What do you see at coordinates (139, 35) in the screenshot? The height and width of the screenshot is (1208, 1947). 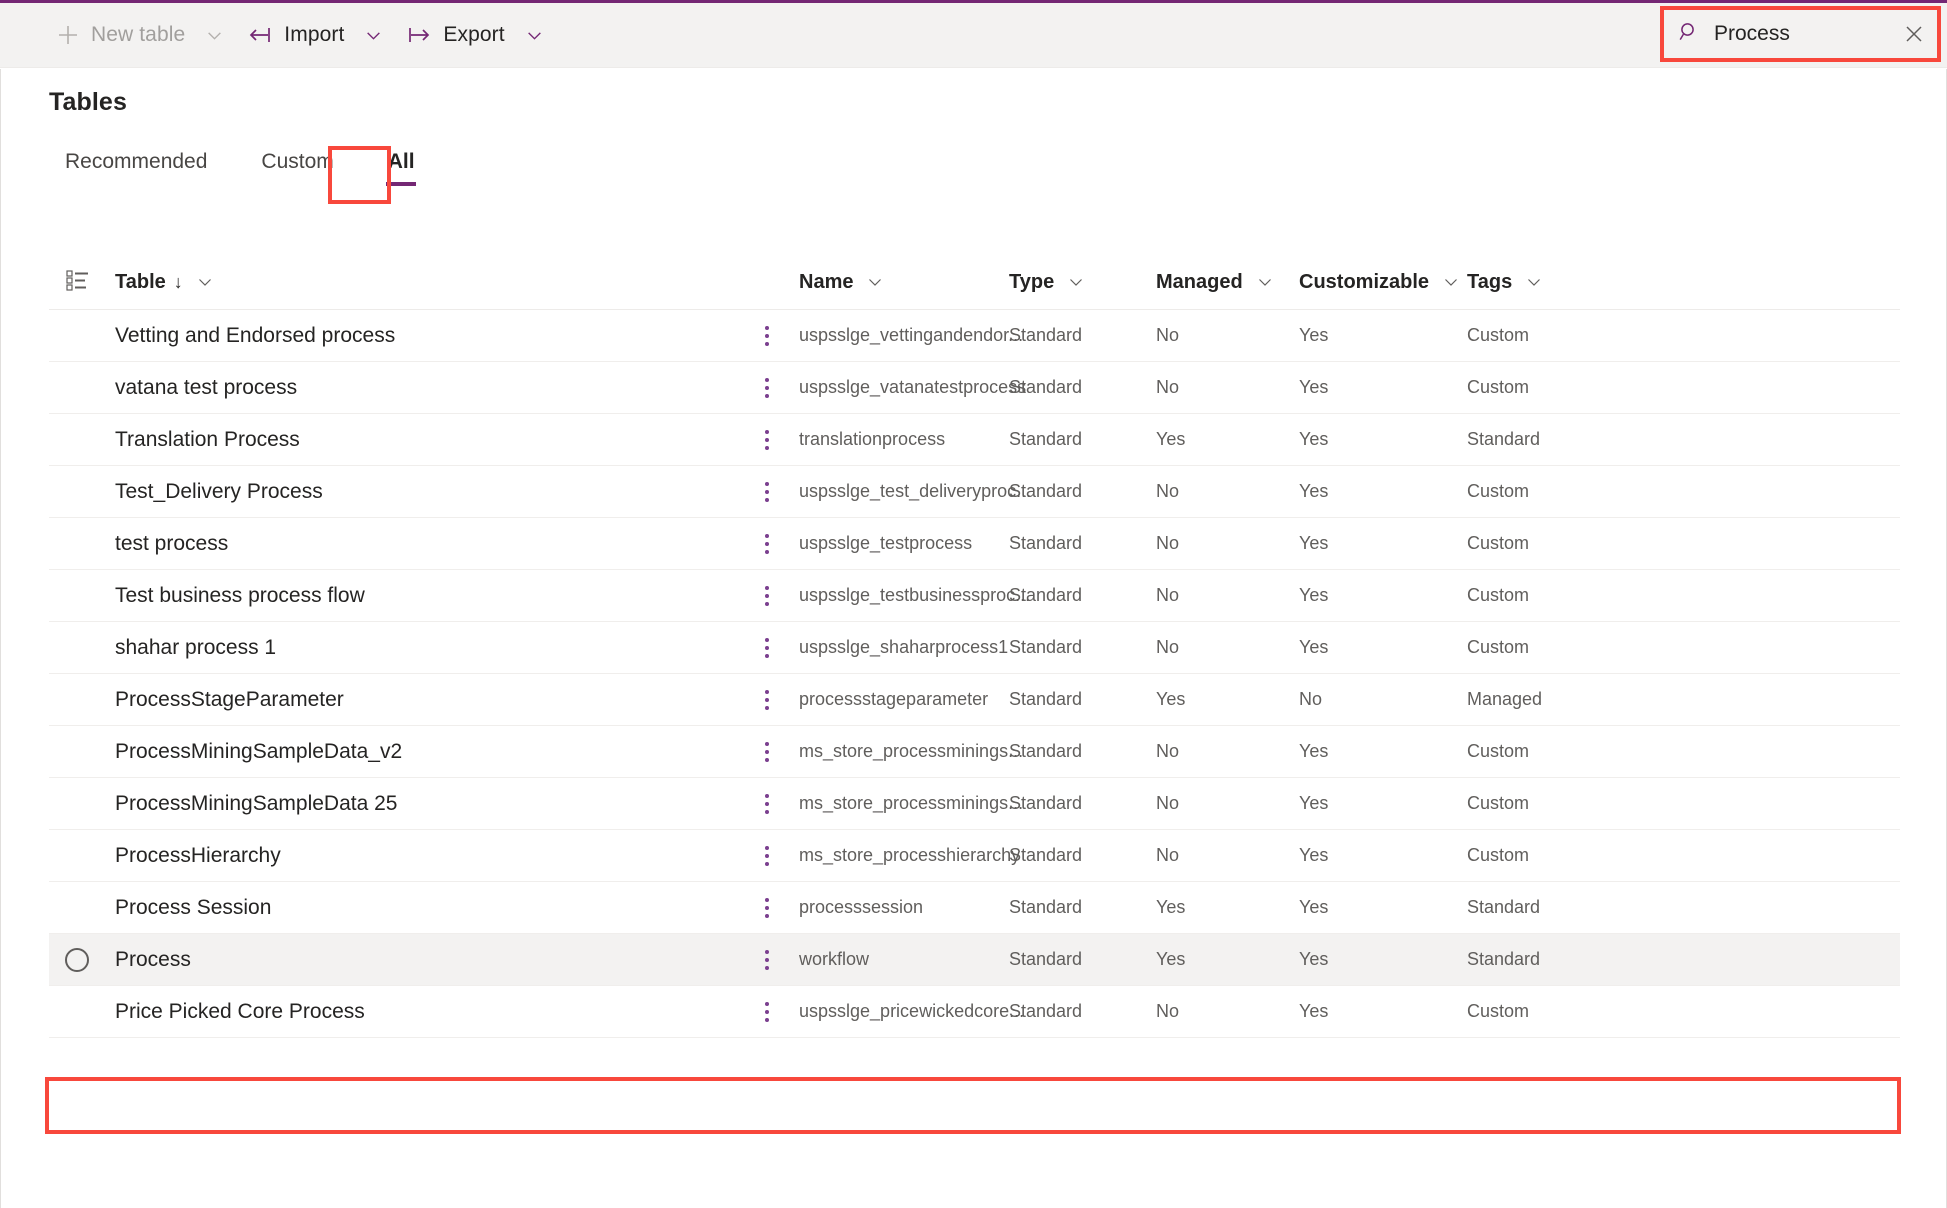 I see `new-table-button: New table` at bounding box center [139, 35].